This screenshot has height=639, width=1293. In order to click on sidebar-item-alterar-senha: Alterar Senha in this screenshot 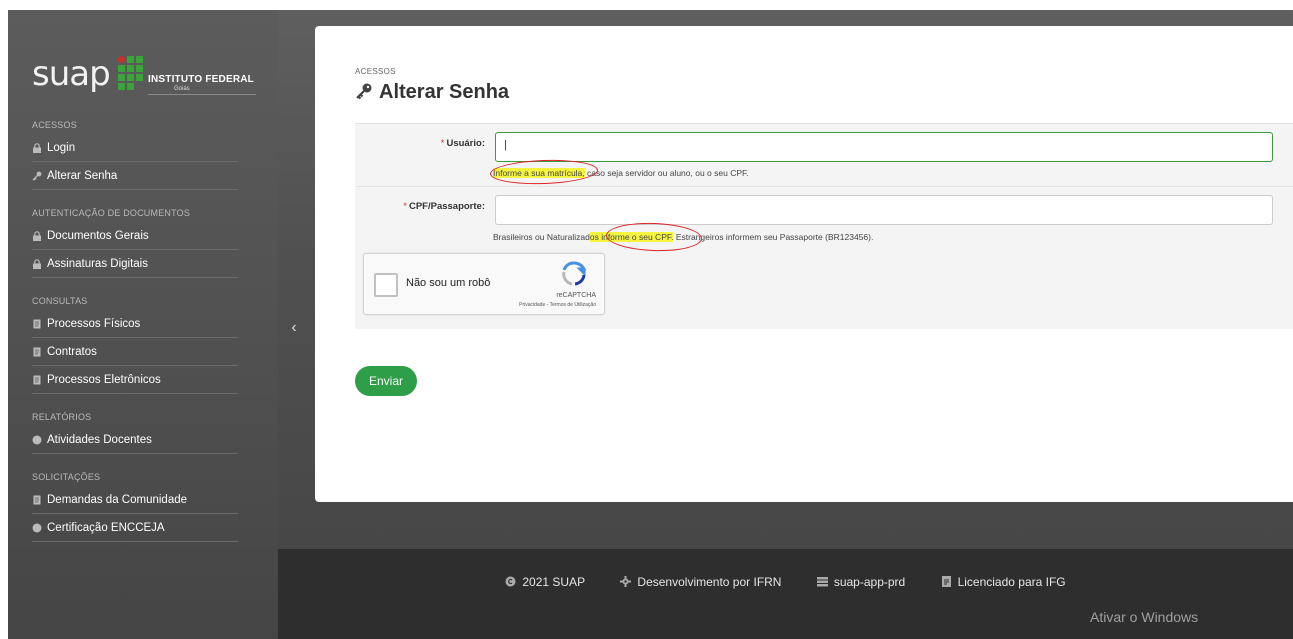, I will do `click(135, 176)`.